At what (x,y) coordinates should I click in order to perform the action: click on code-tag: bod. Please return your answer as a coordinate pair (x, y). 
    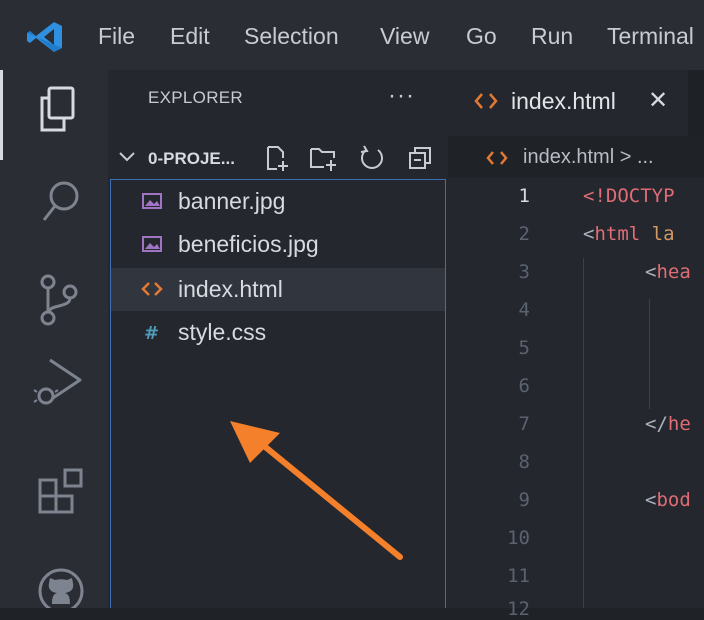
    Looking at the image, I should click on (673, 500).